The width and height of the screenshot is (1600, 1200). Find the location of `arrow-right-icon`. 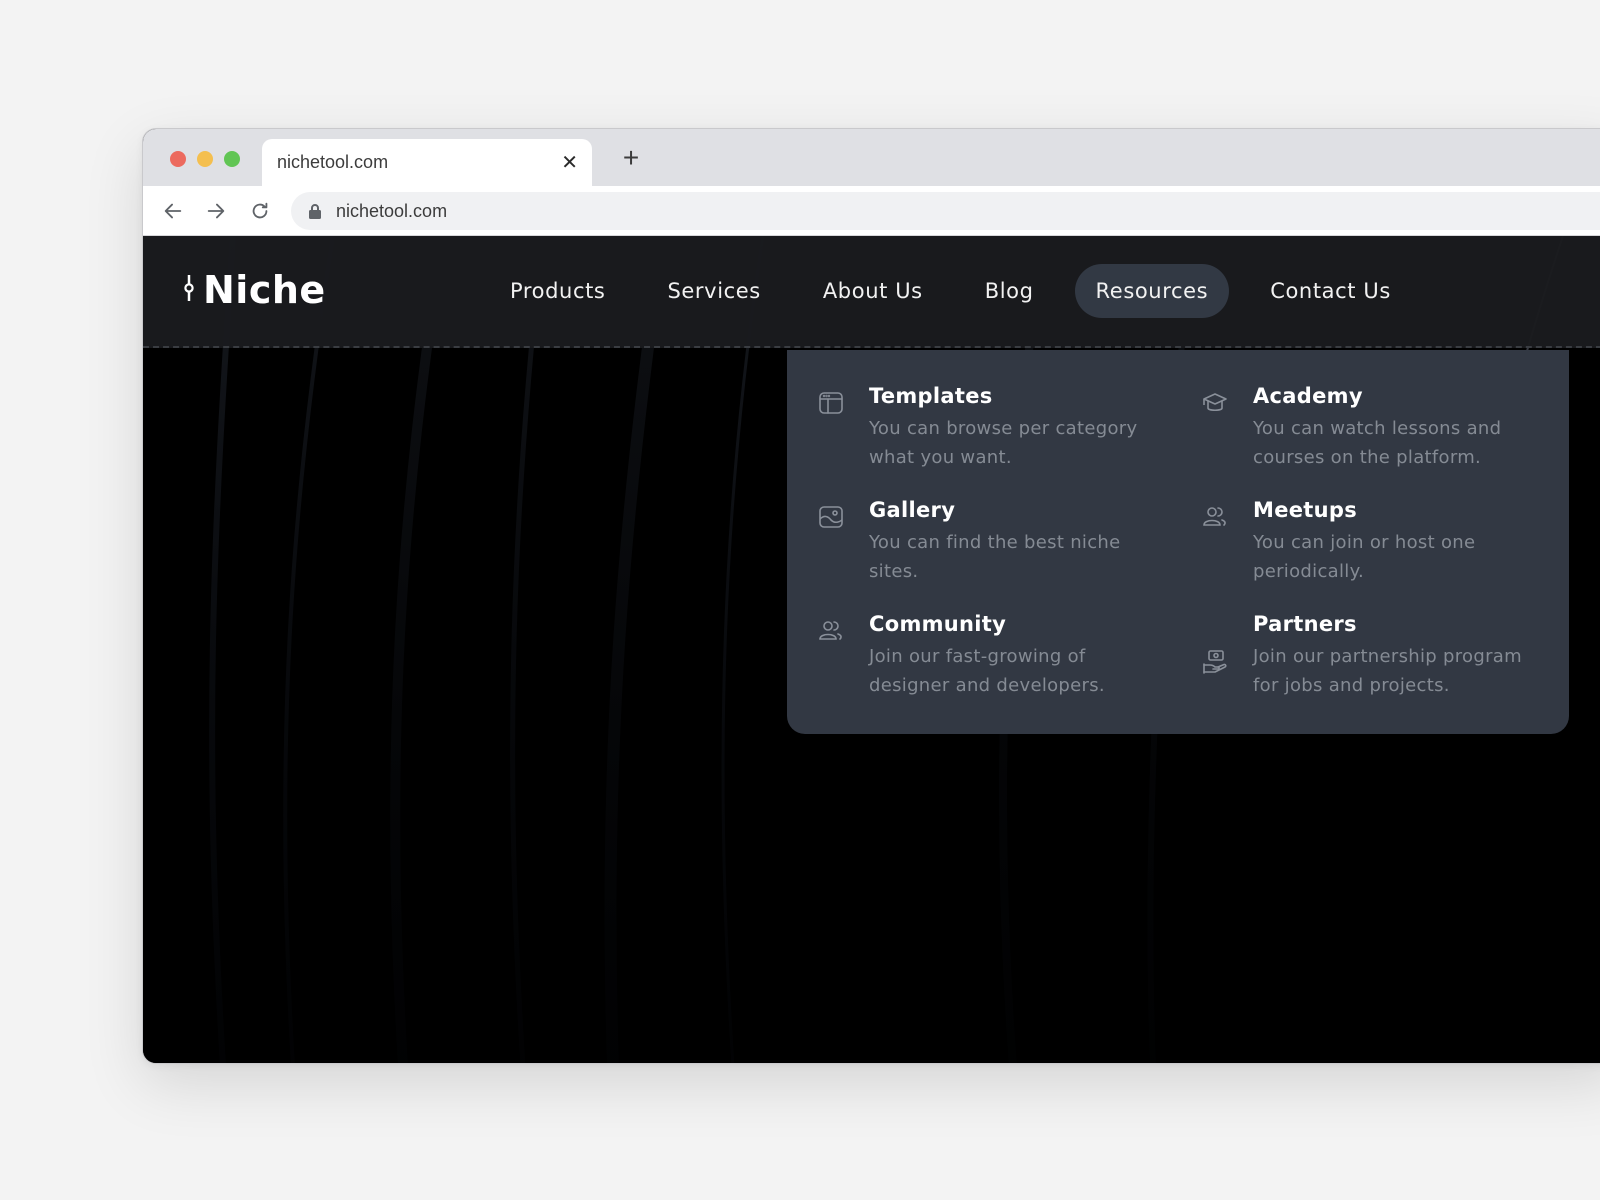

arrow-right-icon is located at coordinates (216, 211).